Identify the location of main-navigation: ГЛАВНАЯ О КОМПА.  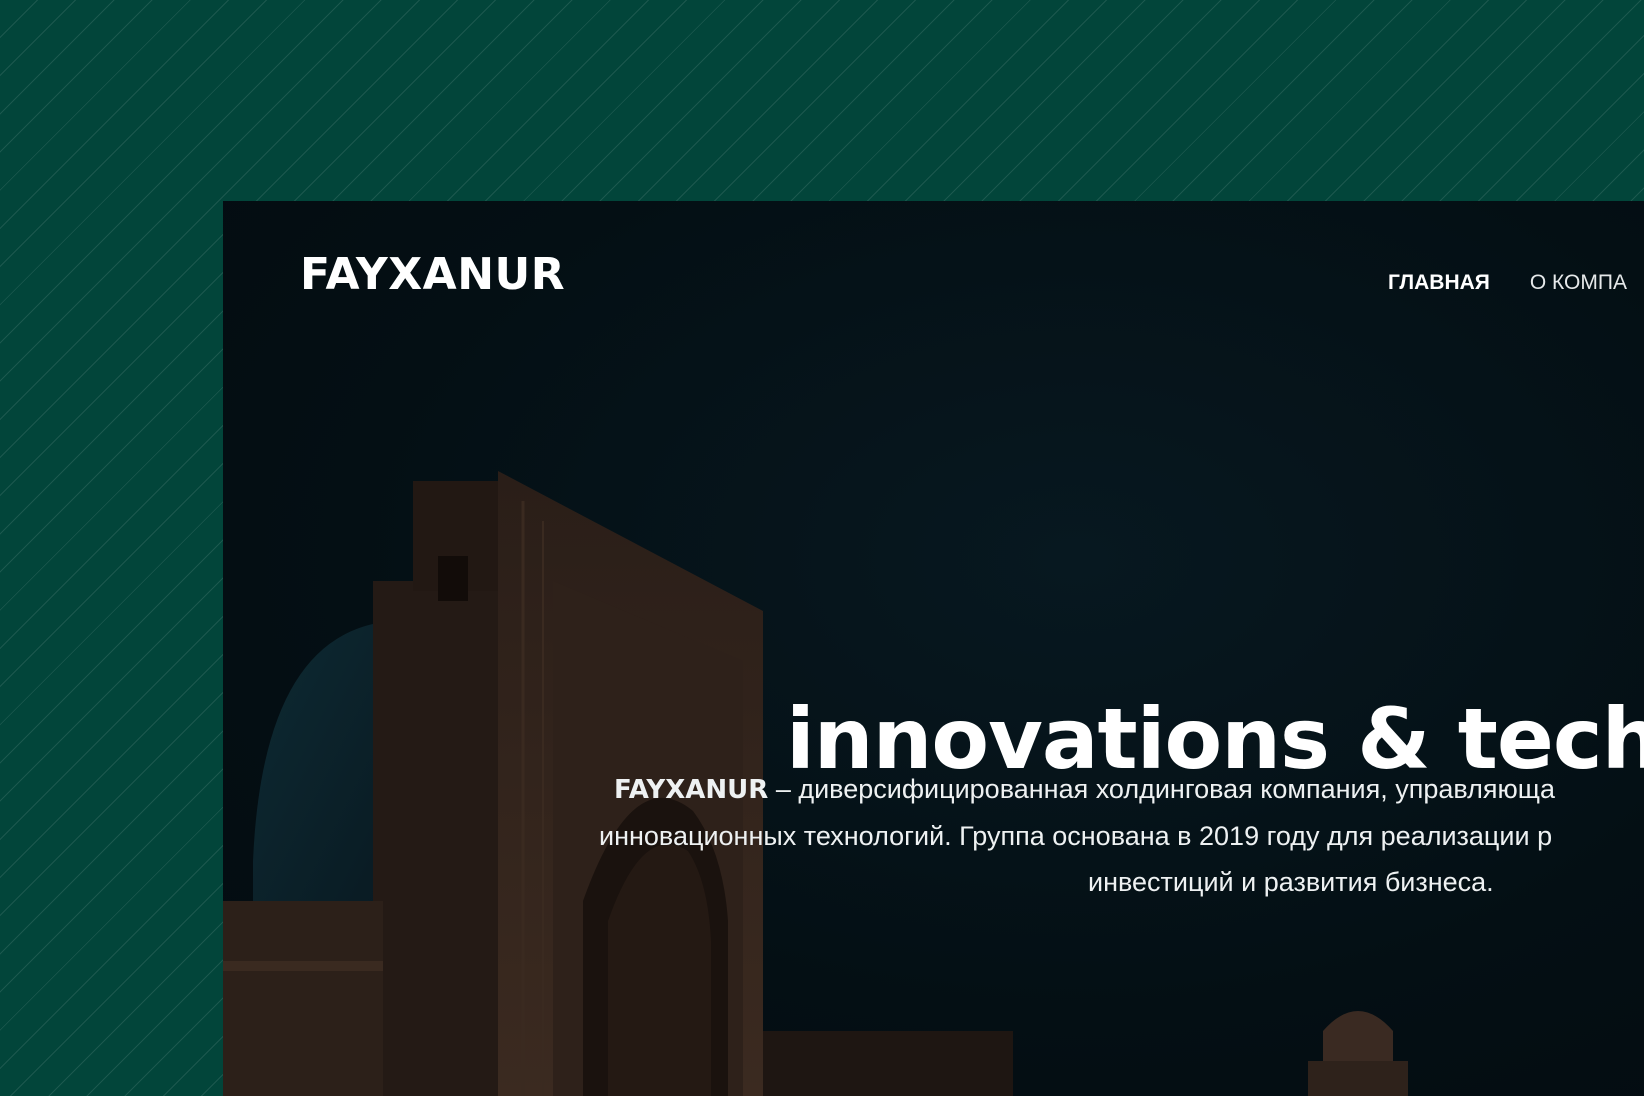
(1507, 283).